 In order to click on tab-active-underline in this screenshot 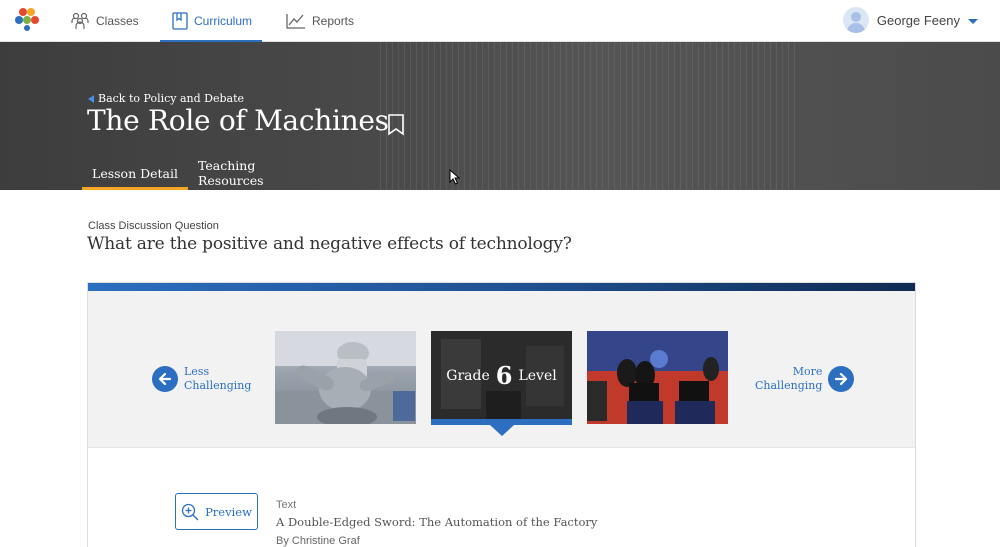, I will do `click(135, 188)`.